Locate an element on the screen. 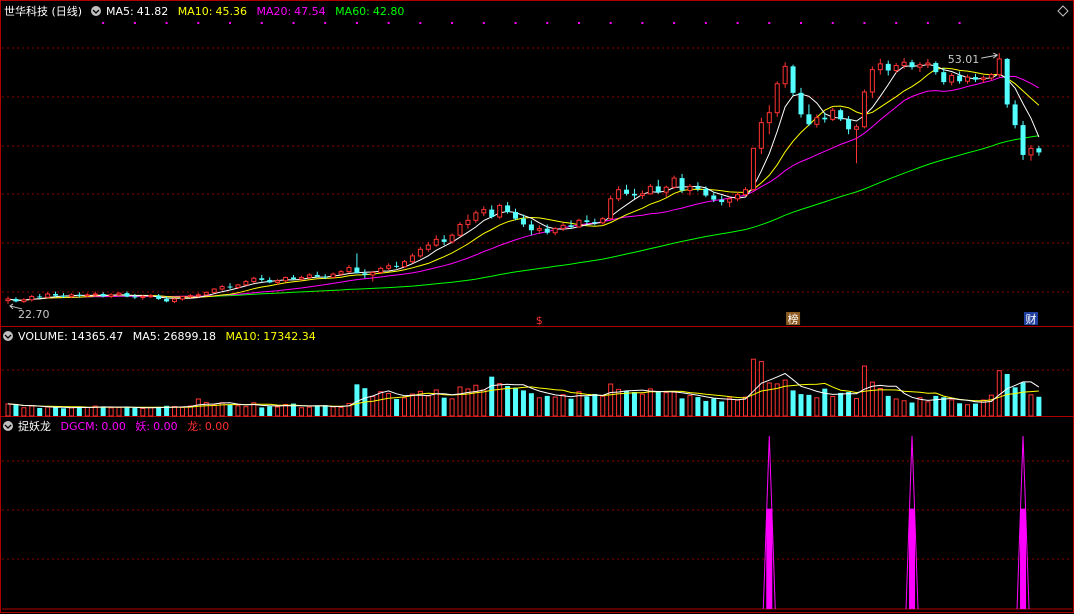 The image size is (1074, 614). dgcm-label: DGCM: is located at coordinates (80, 426).